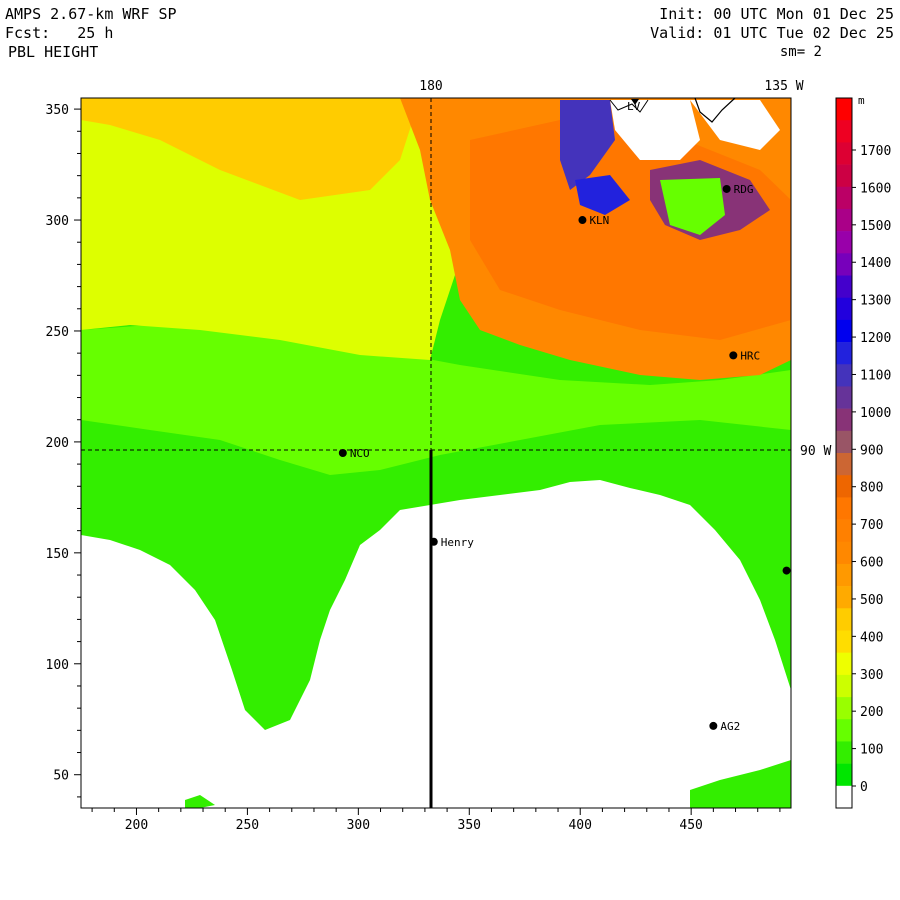  What do you see at coordinates (750, 355) in the screenshot?
I see `station-label: HRC` at bounding box center [750, 355].